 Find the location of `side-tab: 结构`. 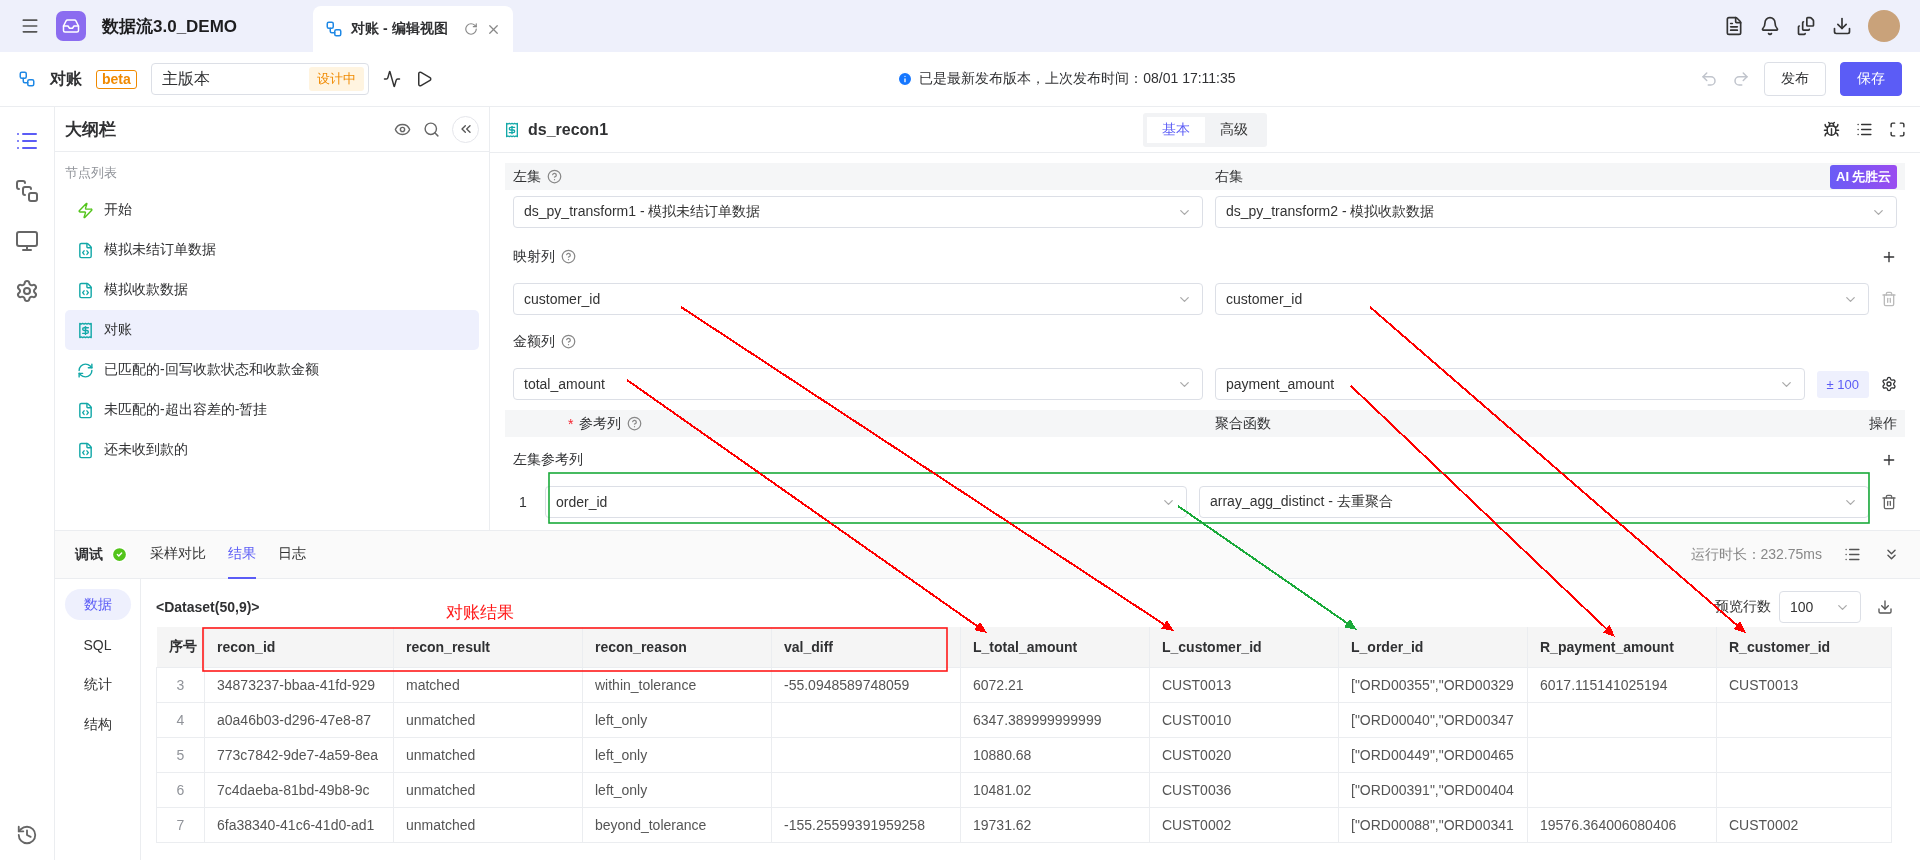

side-tab: 结构 is located at coordinates (97, 724).